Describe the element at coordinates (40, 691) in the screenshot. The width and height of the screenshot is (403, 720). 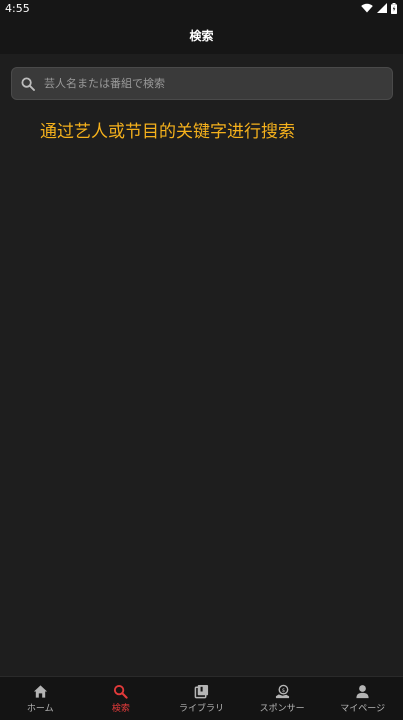
I see `home-icon` at that location.